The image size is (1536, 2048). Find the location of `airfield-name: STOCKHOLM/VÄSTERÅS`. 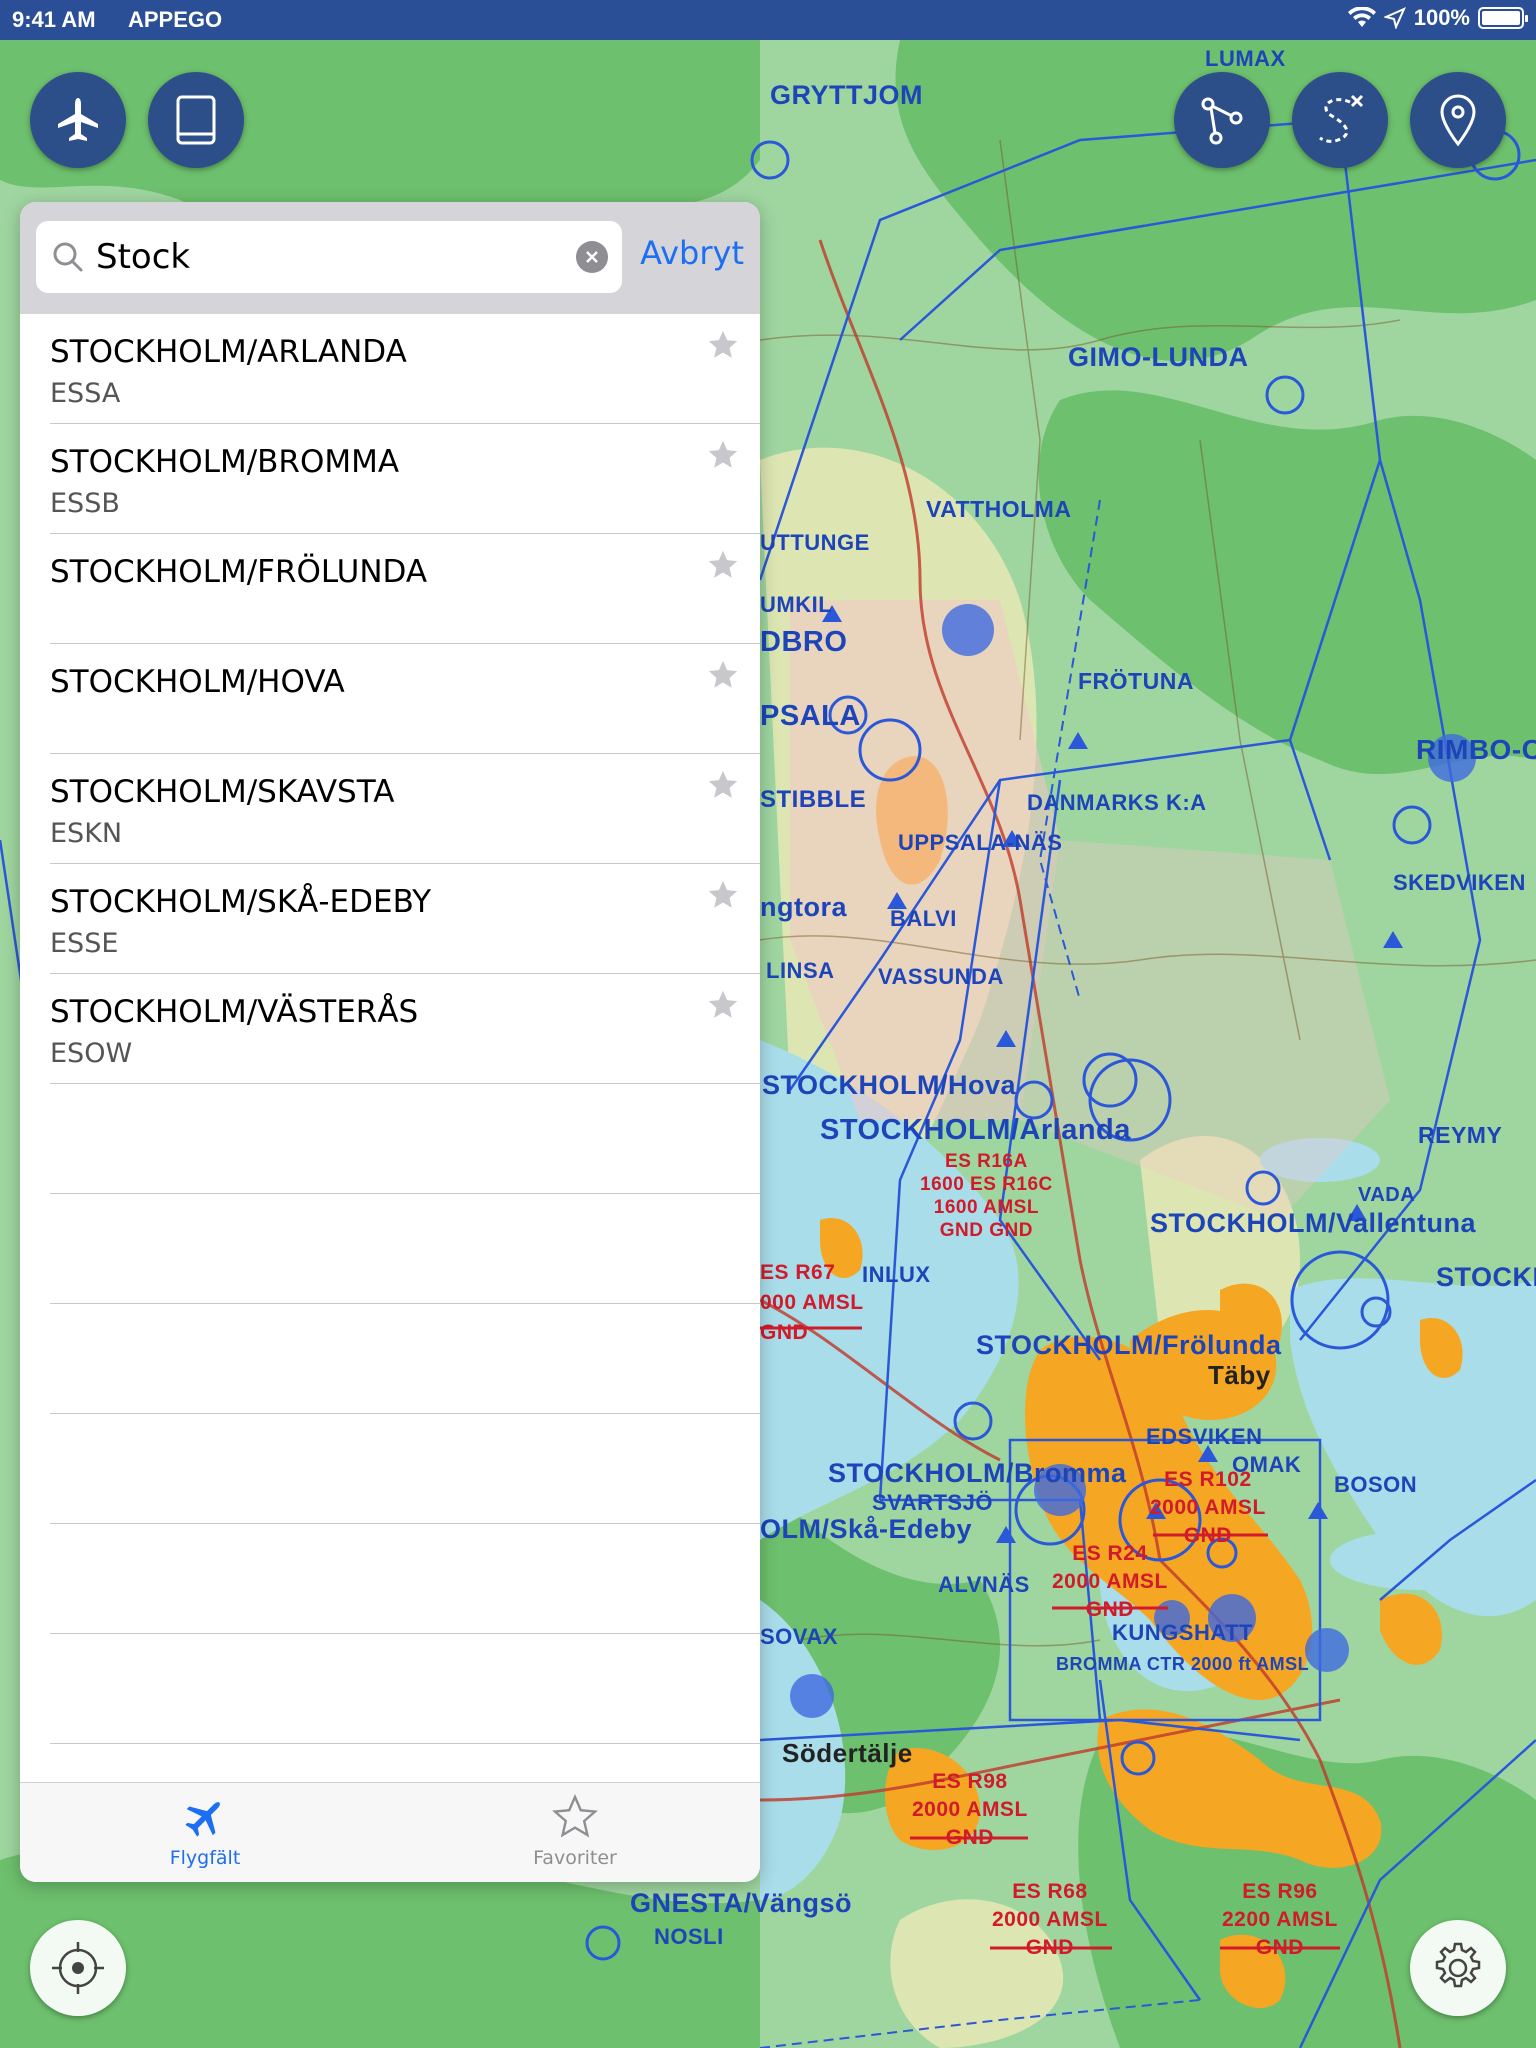

airfield-name: STOCKHOLM/VÄSTERÅS is located at coordinates (234, 1012).